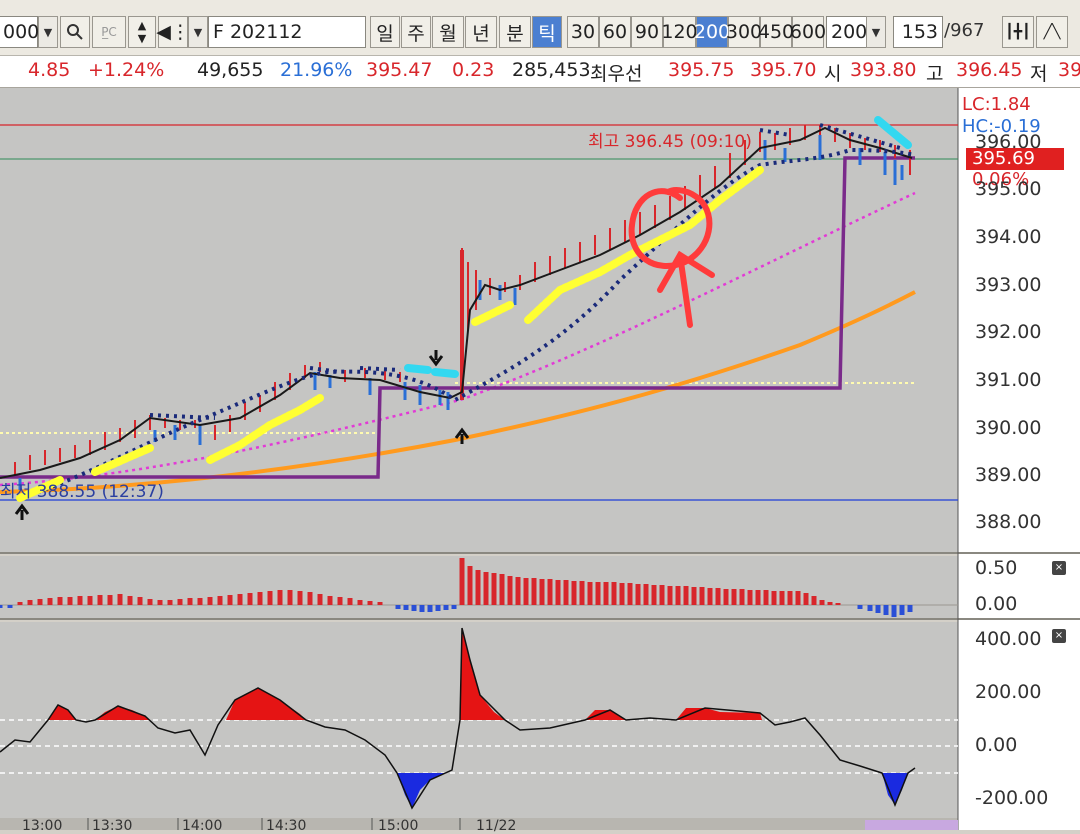  What do you see at coordinates (48, 32) in the screenshot?
I see `code-dropdown-arrow: ▼` at bounding box center [48, 32].